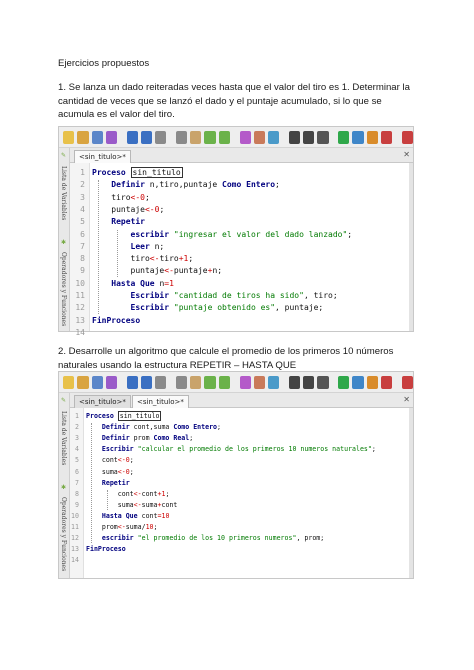 Image resolution: width=474 pixels, height=670 pixels. Describe the element at coordinates (310, 538) in the screenshot. I see `code-text: , prom;` at that location.